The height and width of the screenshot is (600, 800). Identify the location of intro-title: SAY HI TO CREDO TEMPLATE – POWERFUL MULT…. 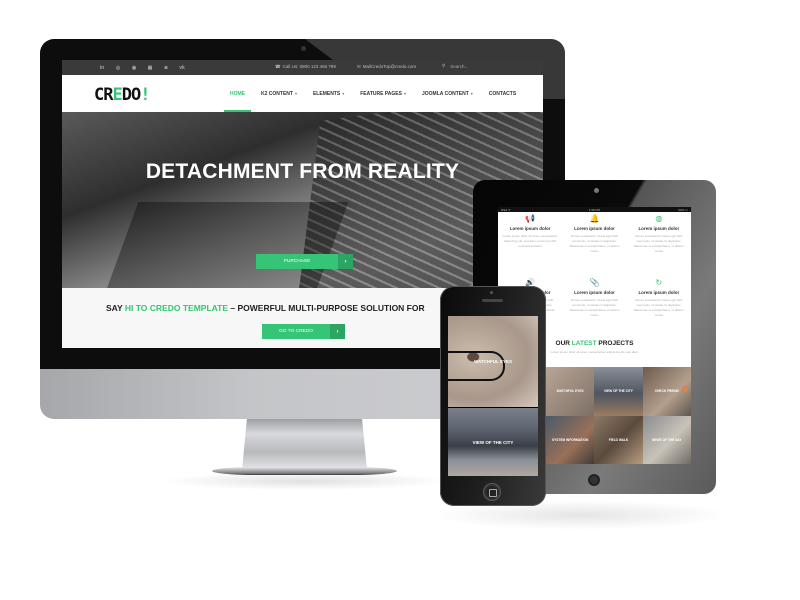
(265, 308).